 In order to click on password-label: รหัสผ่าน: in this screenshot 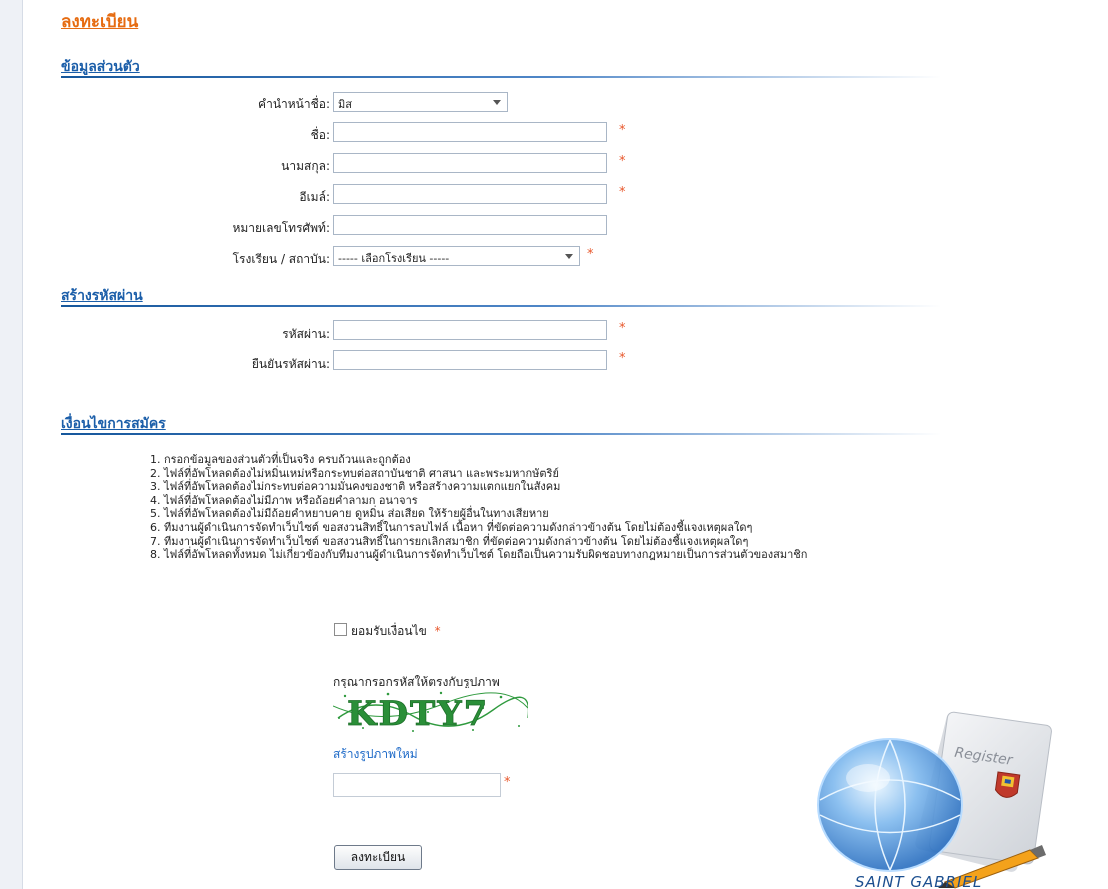, I will do `click(306, 334)`.